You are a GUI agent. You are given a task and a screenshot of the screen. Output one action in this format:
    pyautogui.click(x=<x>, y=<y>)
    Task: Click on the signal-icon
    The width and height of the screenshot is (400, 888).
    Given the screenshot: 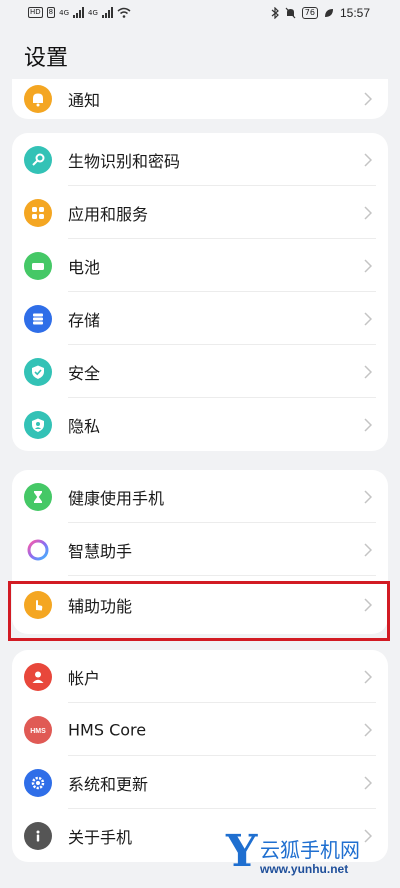 What is the action you would take?
    pyautogui.click(x=79, y=12)
    